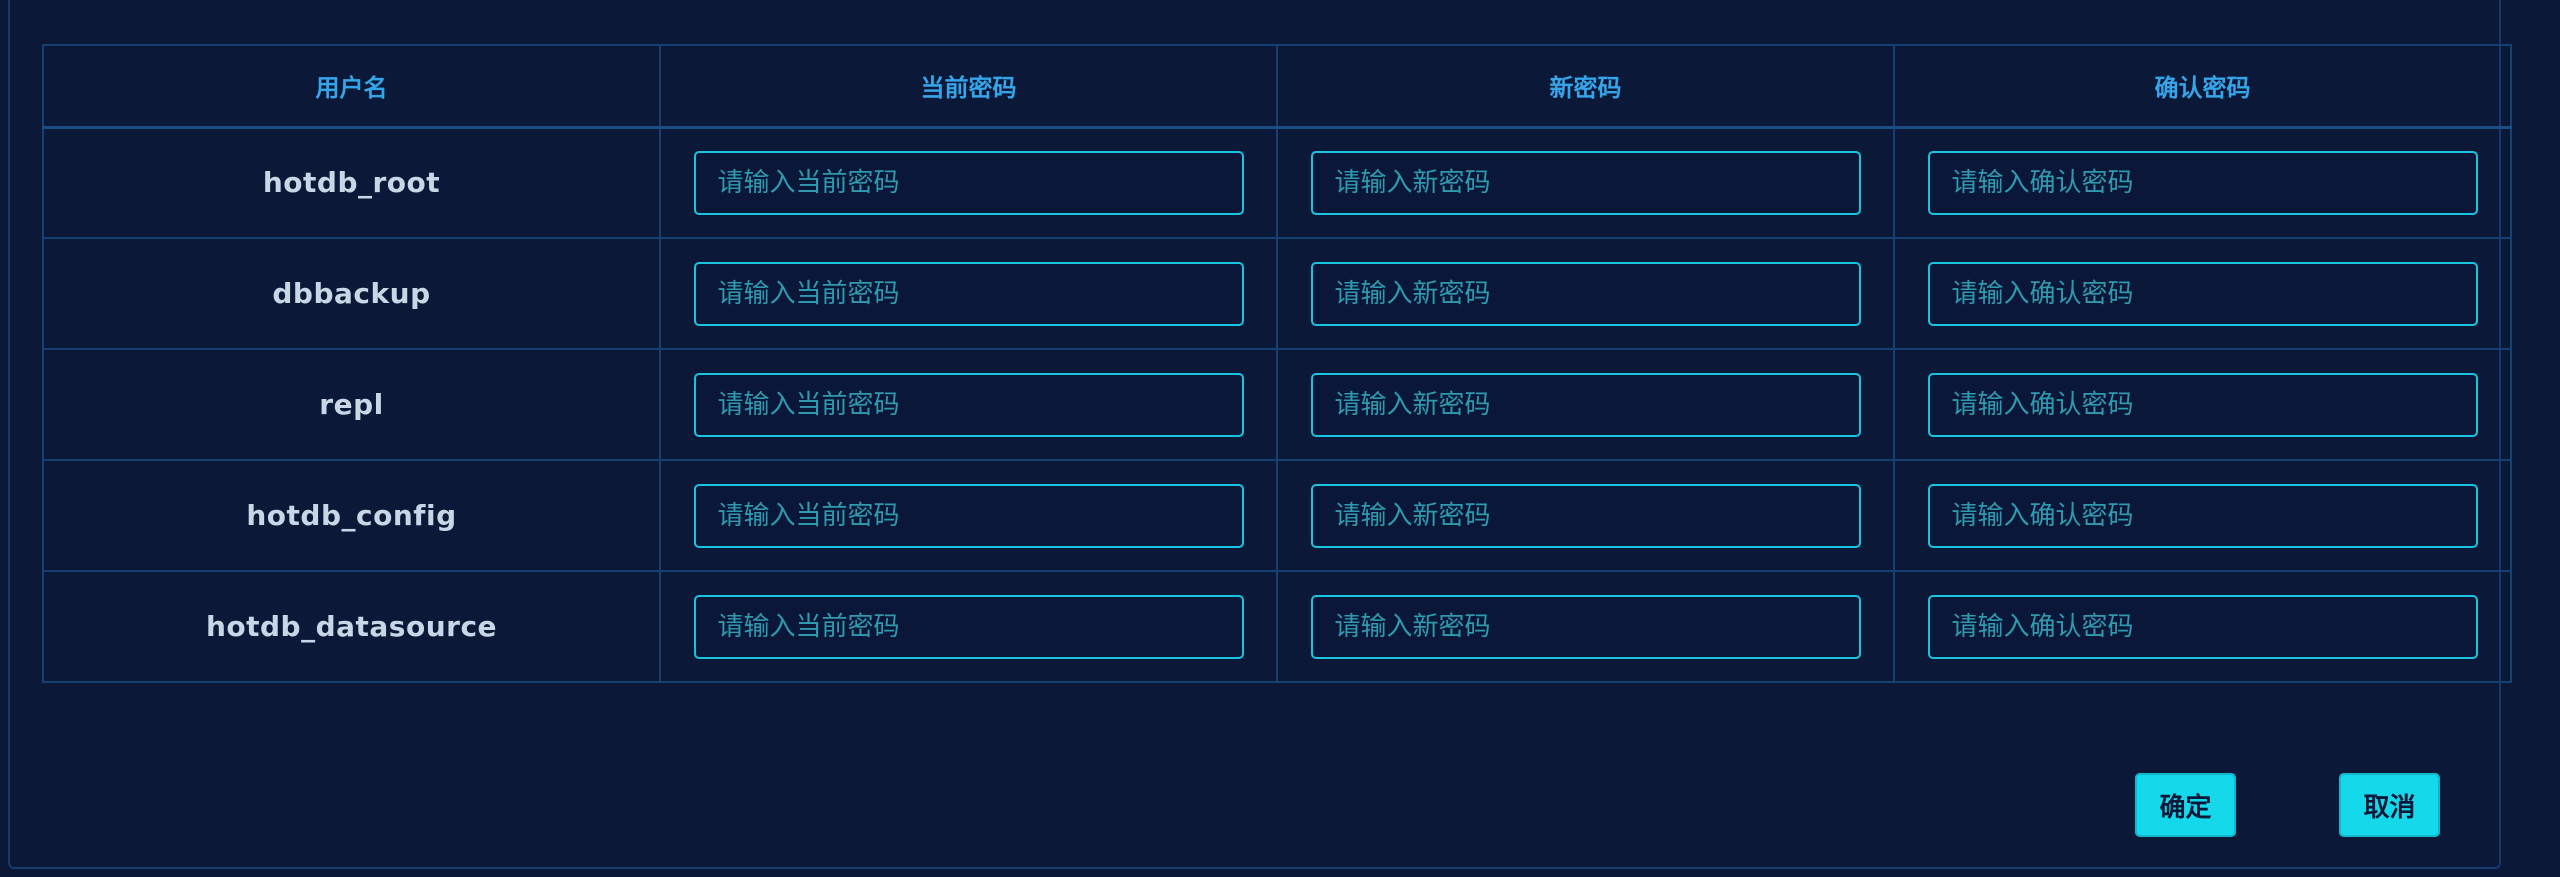  I want to click on confirm-button: 确定, so click(2185, 805).